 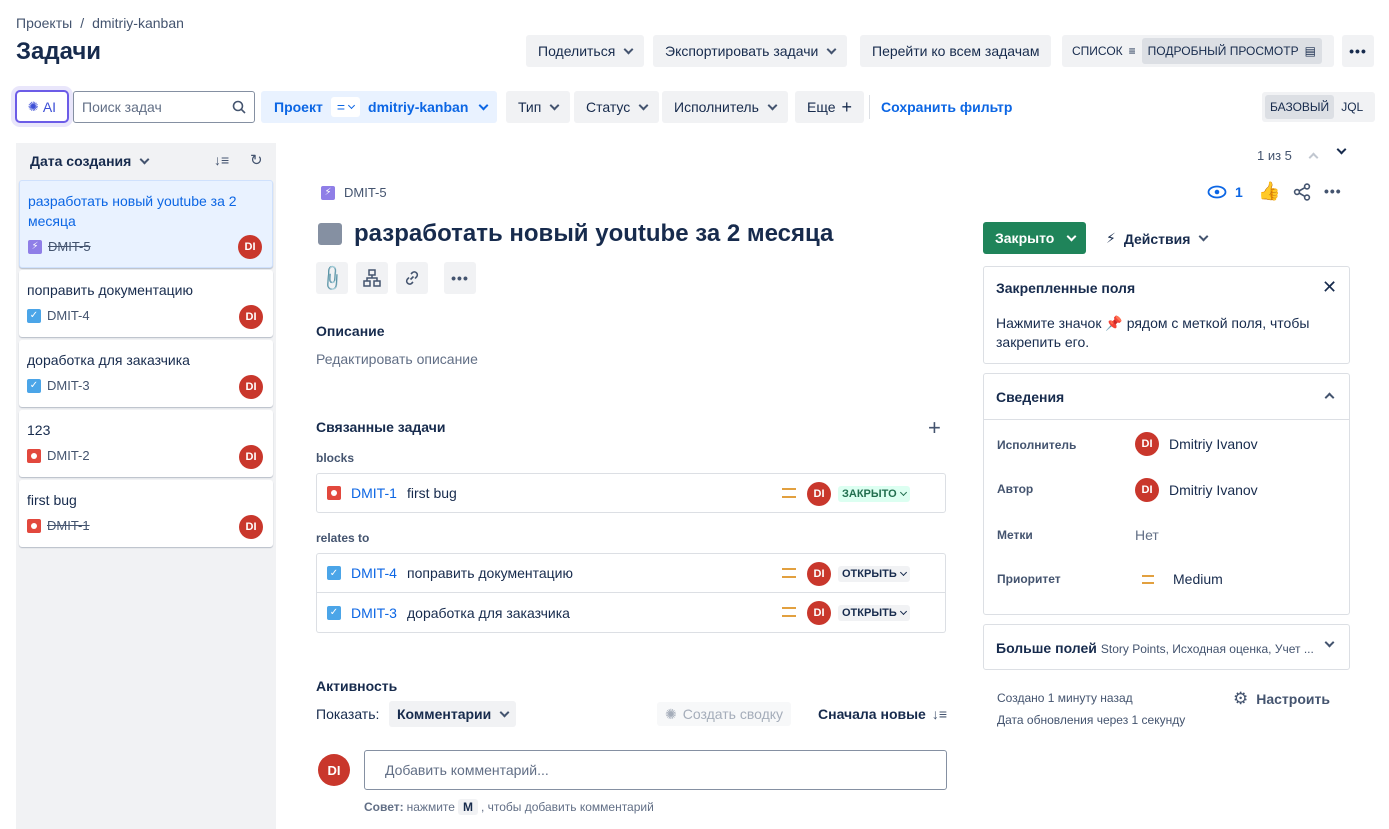 What do you see at coordinates (1300, 107) in the screenshot?
I see `basic-mode-toggle: БАЗОВЫЙ` at bounding box center [1300, 107].